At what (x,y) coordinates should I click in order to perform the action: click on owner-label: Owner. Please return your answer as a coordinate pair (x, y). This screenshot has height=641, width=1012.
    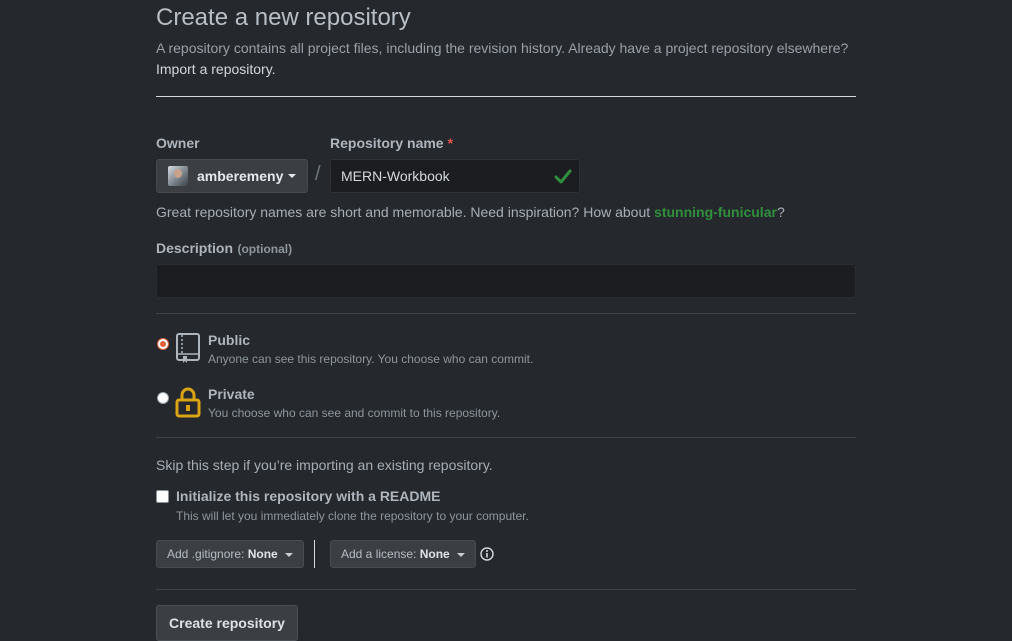
    Looking at the image, I should click on (178, 143).